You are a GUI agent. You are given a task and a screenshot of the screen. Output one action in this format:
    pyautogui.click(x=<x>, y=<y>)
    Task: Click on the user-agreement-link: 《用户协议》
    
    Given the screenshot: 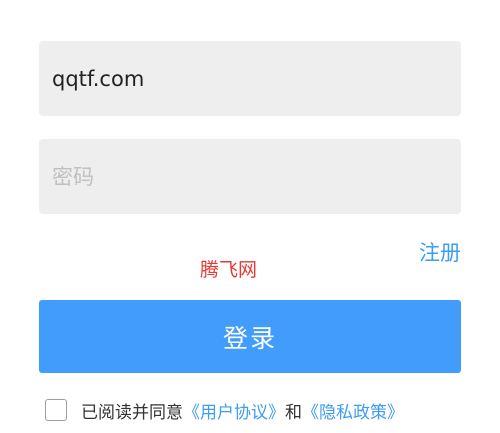 What is the action you would take?
    pyautogui.click(x=234, y=410)
    